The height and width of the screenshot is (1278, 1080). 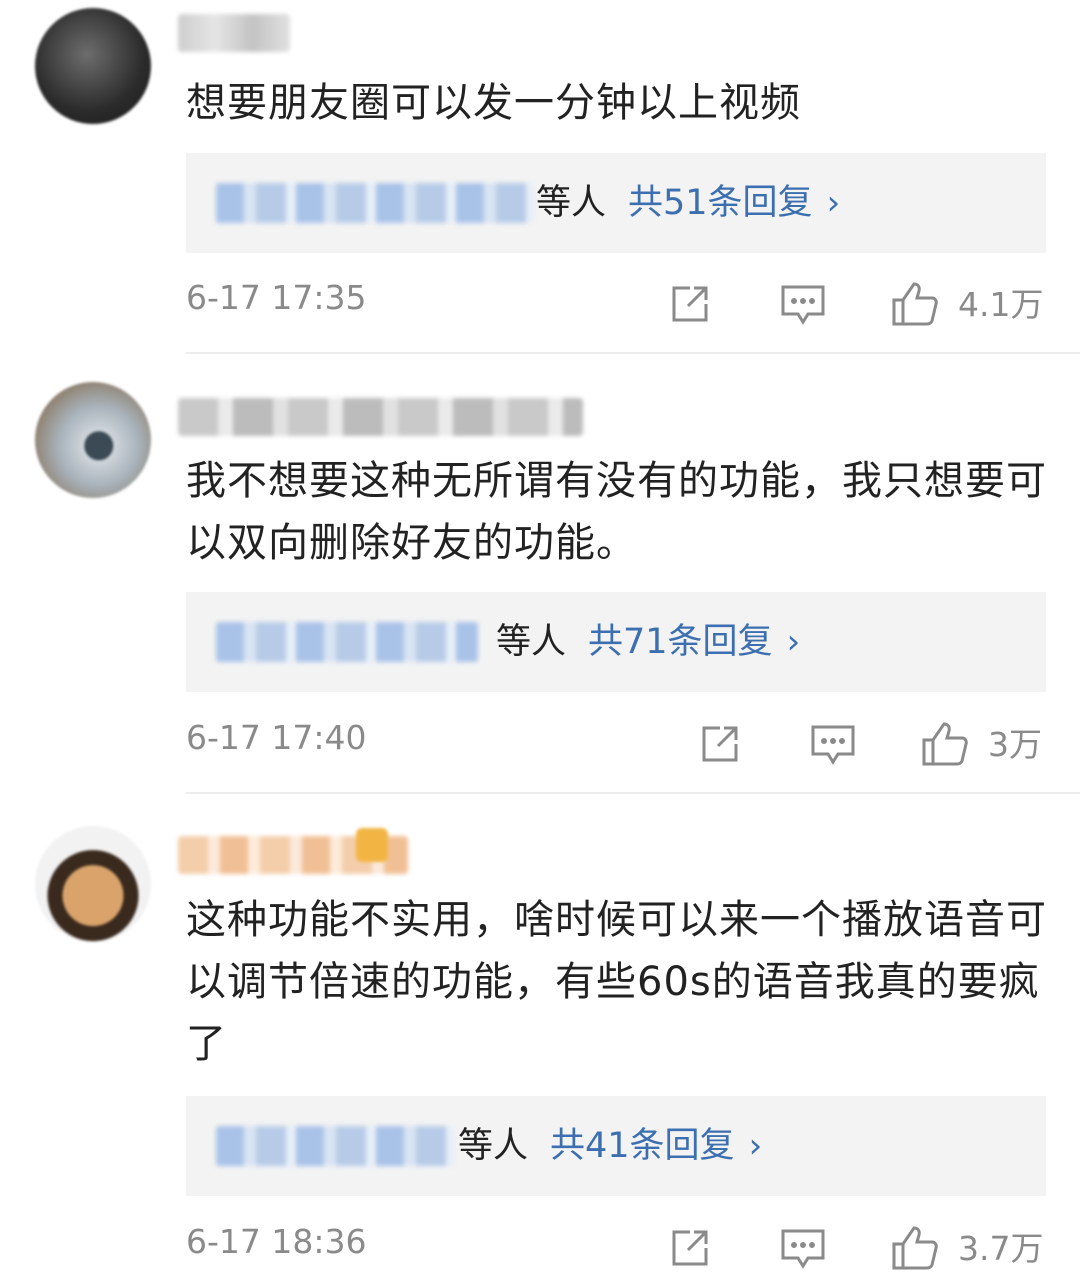 I want to click on timestamp: 6-17 17:35, so click(x=276, y=297).